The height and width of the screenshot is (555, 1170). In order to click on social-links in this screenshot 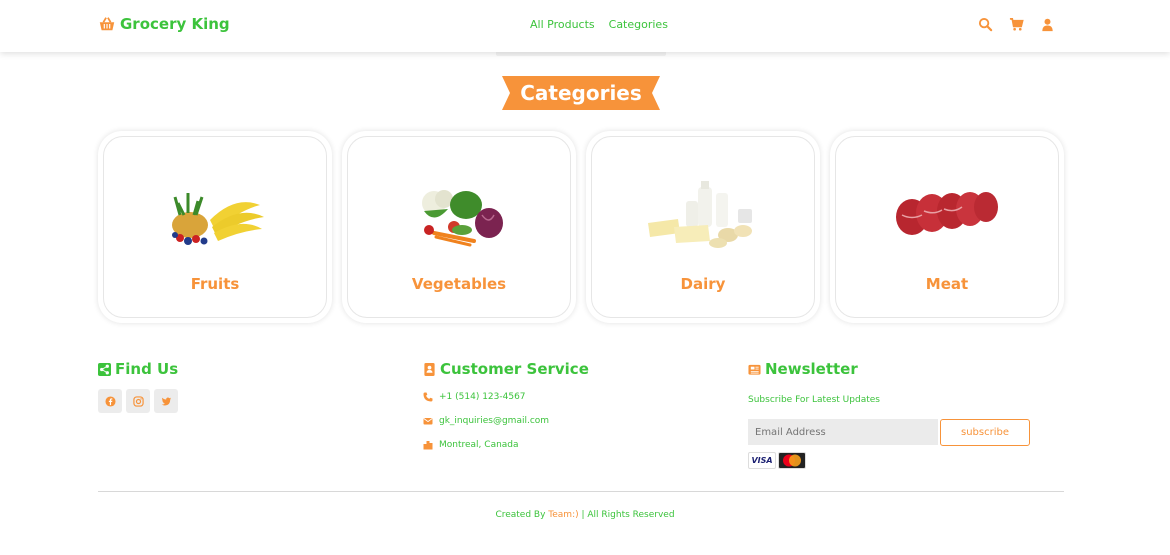, I will do `click(138, 401)`.